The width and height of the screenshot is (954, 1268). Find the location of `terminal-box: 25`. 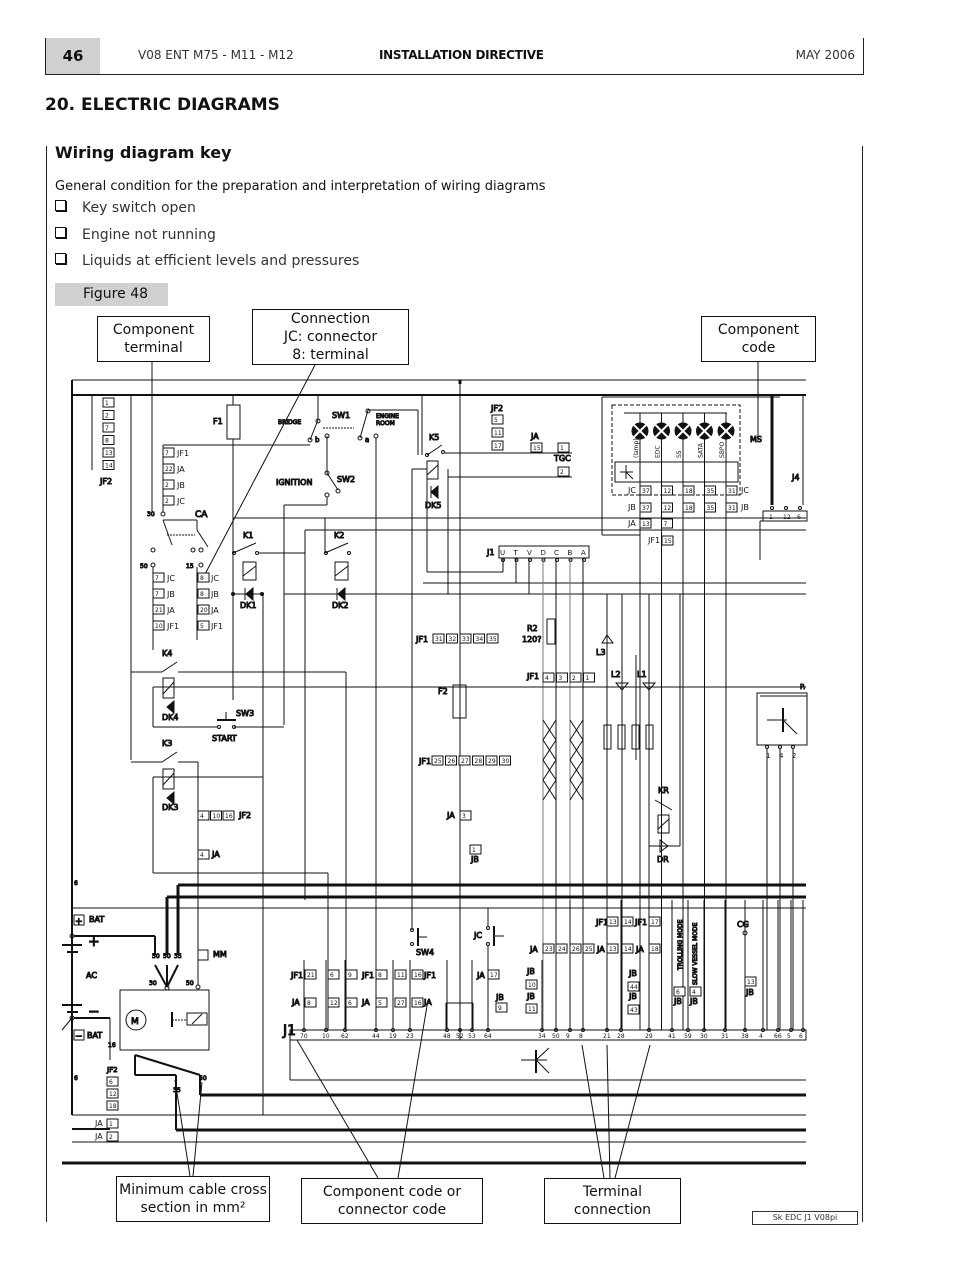

terminal-box: 25 is located at coordinates (437, 760).